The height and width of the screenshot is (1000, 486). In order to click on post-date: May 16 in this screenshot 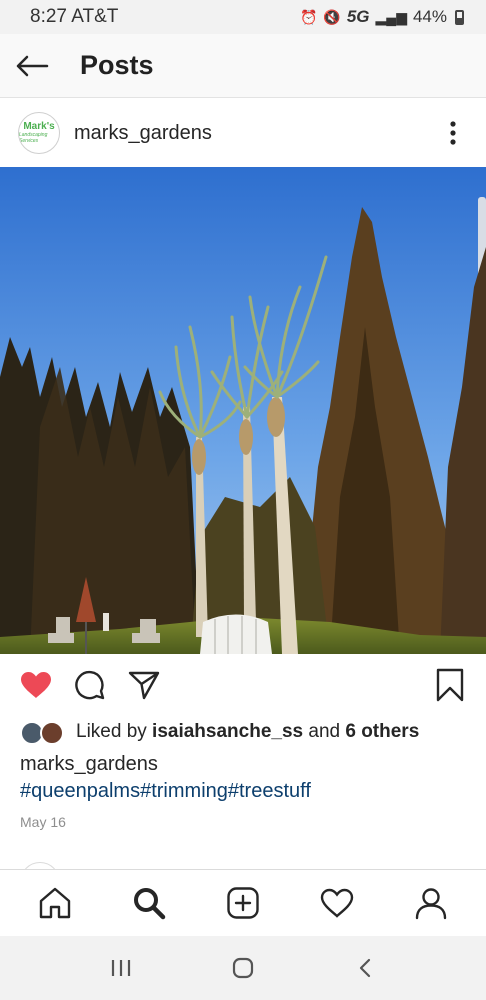, I will do `click(43, 822)`.